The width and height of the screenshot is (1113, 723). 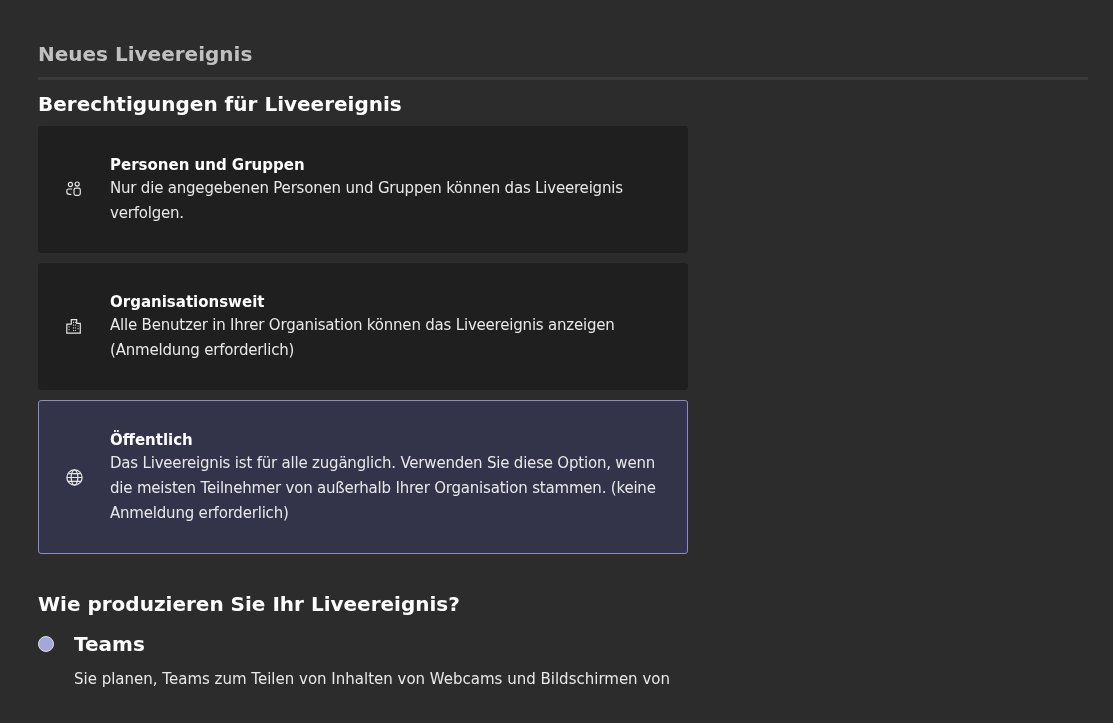 I want to click on option-description: Sie planen, Teams zum Teilen von Inhalten von Webcams und Bildschirmen von, so click(x=372, y=679).